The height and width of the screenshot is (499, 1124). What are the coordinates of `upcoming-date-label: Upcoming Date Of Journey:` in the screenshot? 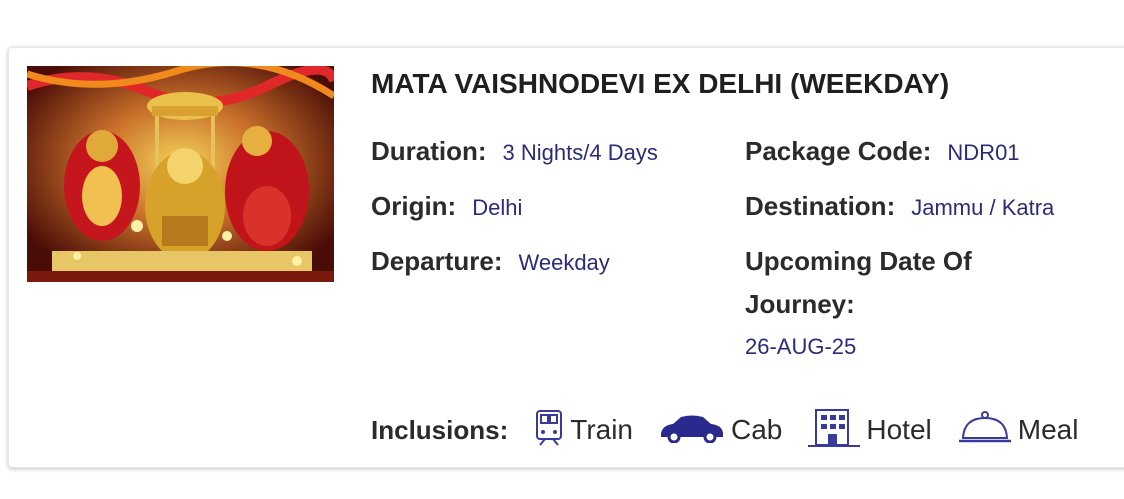 It's located at (858, 282).